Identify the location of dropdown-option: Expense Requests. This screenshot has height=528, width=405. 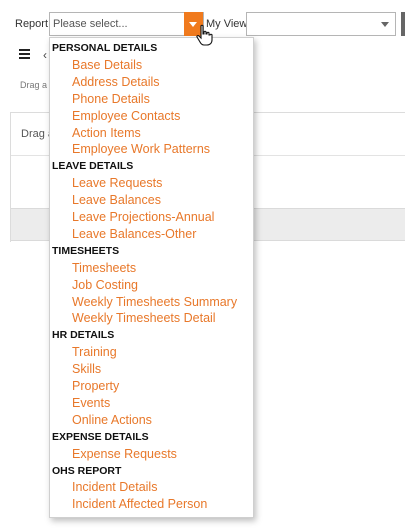
(124, 454).